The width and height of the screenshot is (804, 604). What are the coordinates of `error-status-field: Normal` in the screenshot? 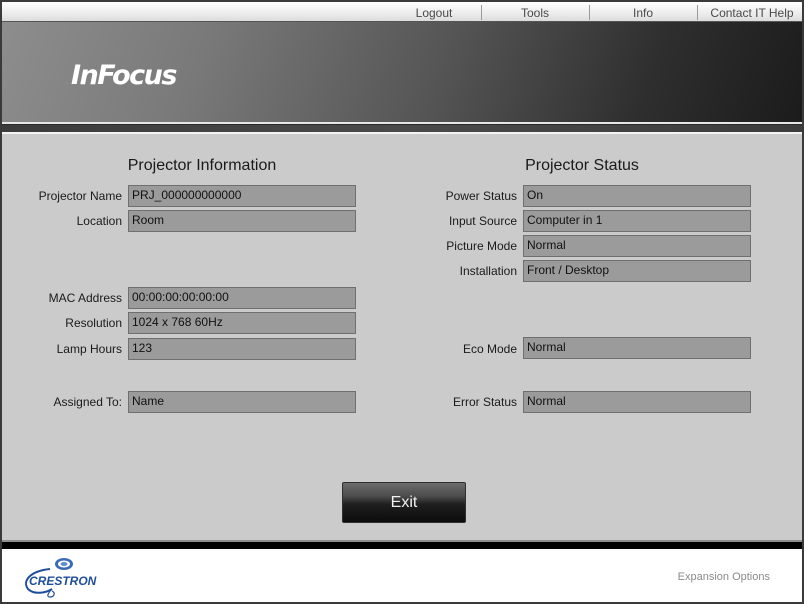 It's located at (637, 402).